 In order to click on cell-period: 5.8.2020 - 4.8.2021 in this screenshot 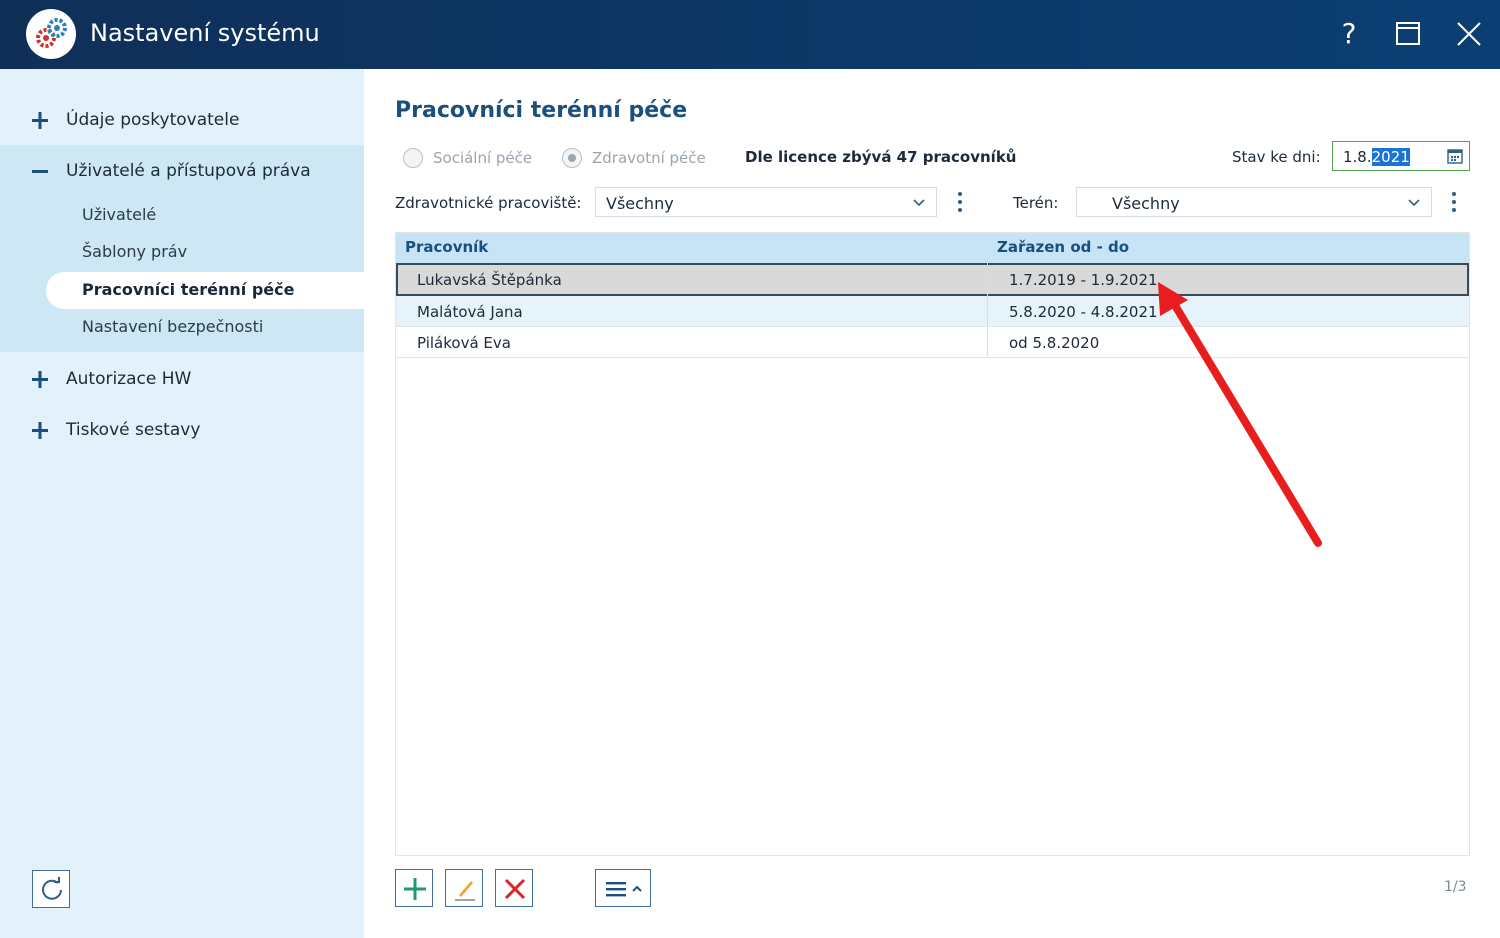, I will do `click(1083, 312)`.